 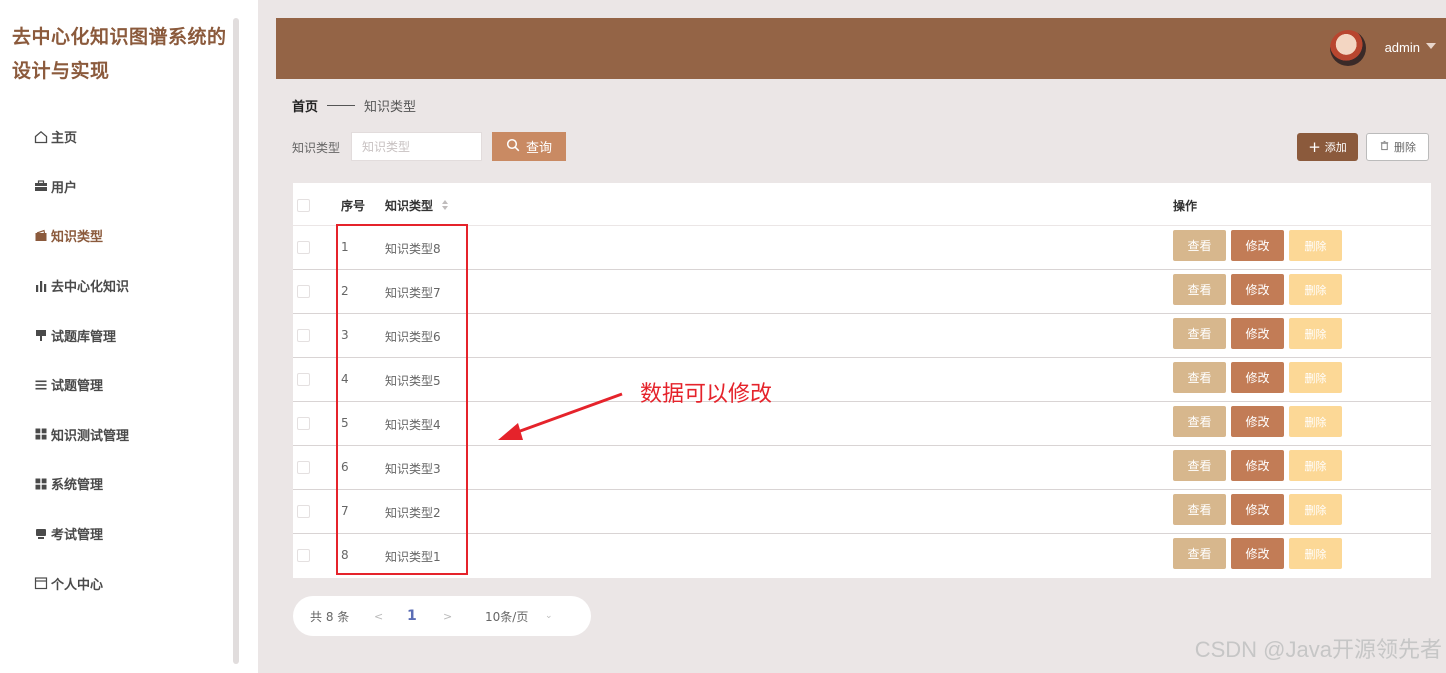 What do you see at coordinates (77, 238) in the screenshot?
I see `sidebar-item-label: 知识类型` at bounding box center [77, 238].